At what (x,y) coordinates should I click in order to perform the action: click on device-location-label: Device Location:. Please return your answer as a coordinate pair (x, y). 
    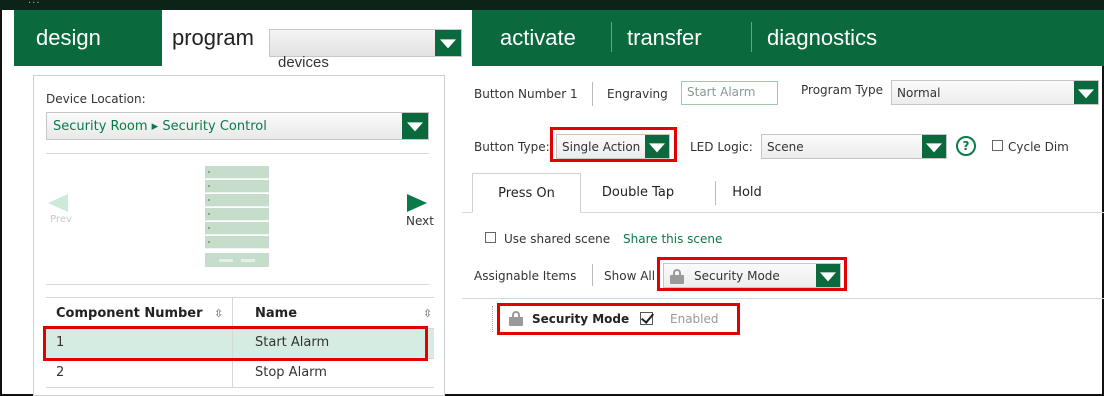
    Looking at the image, I should click on (96, 99).